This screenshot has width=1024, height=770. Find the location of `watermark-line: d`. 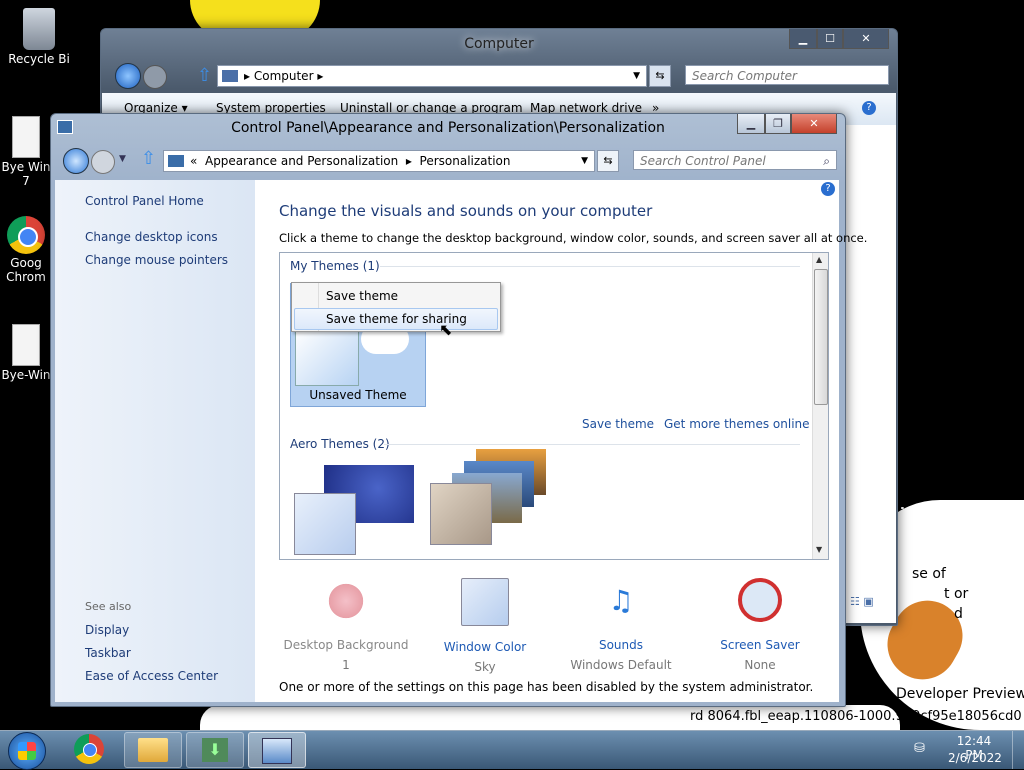

watermark-line: d is located at coordinates (958, 614).